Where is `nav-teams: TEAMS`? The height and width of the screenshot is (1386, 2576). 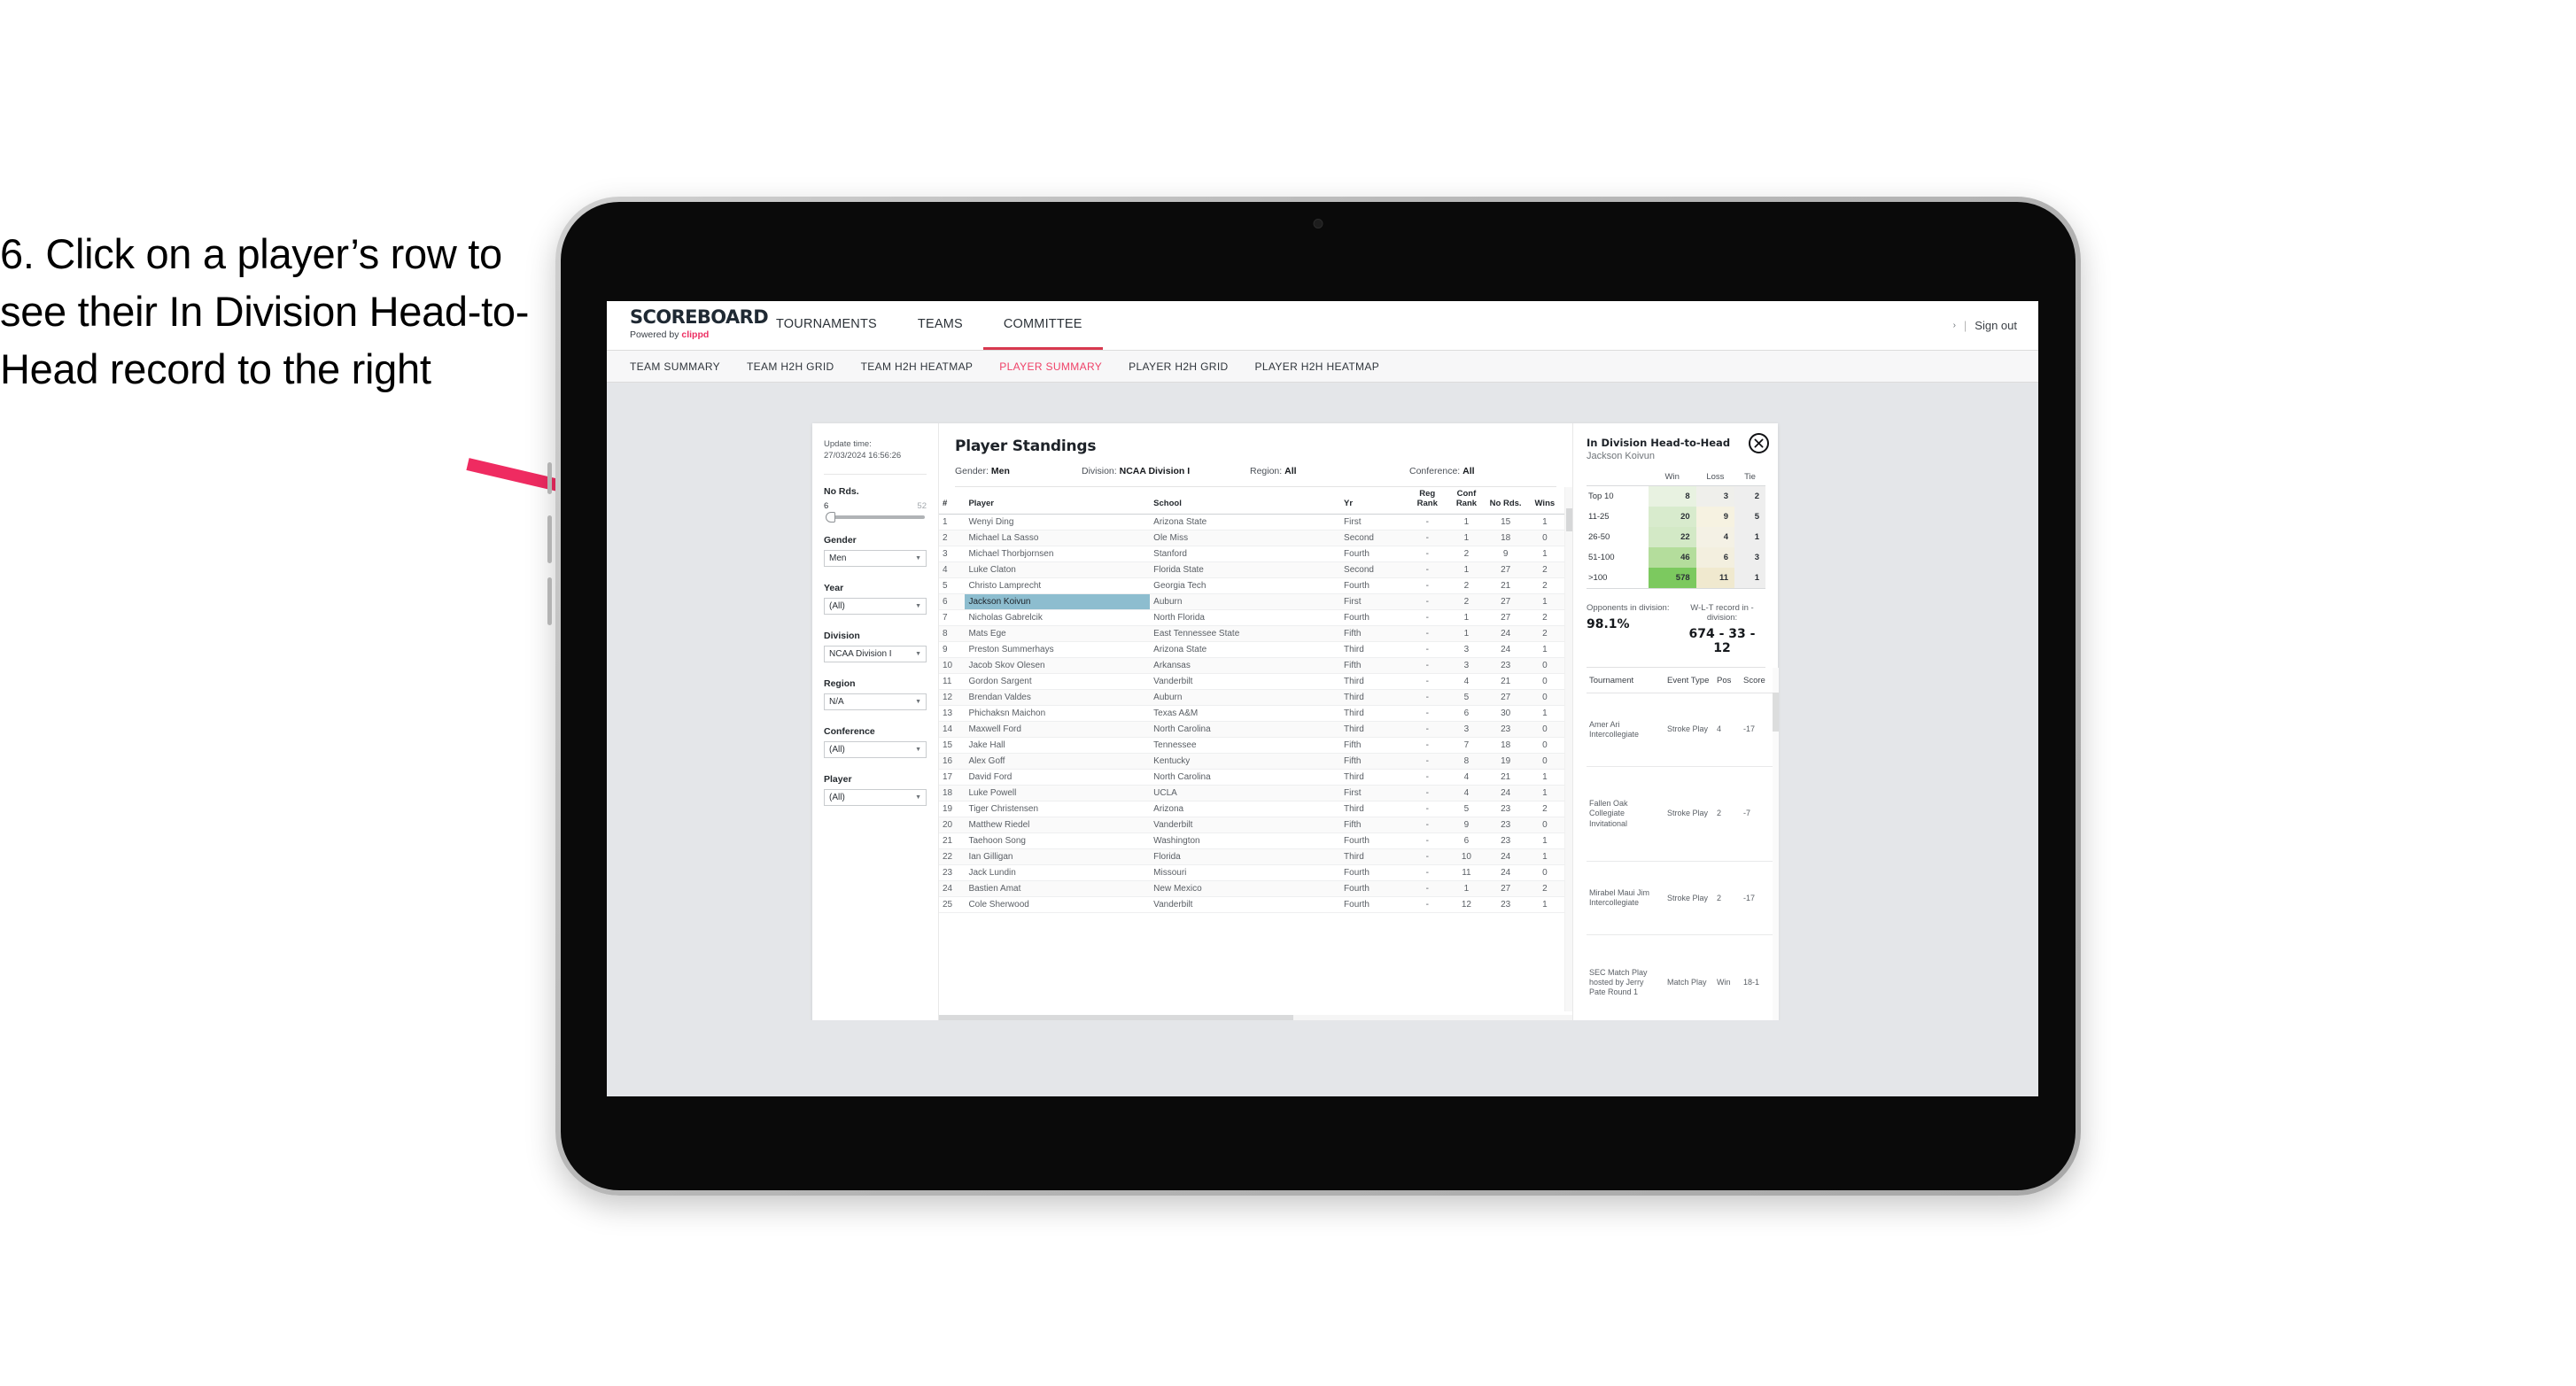
nav-teams: TEAMS is located at coordinates (940, 325).